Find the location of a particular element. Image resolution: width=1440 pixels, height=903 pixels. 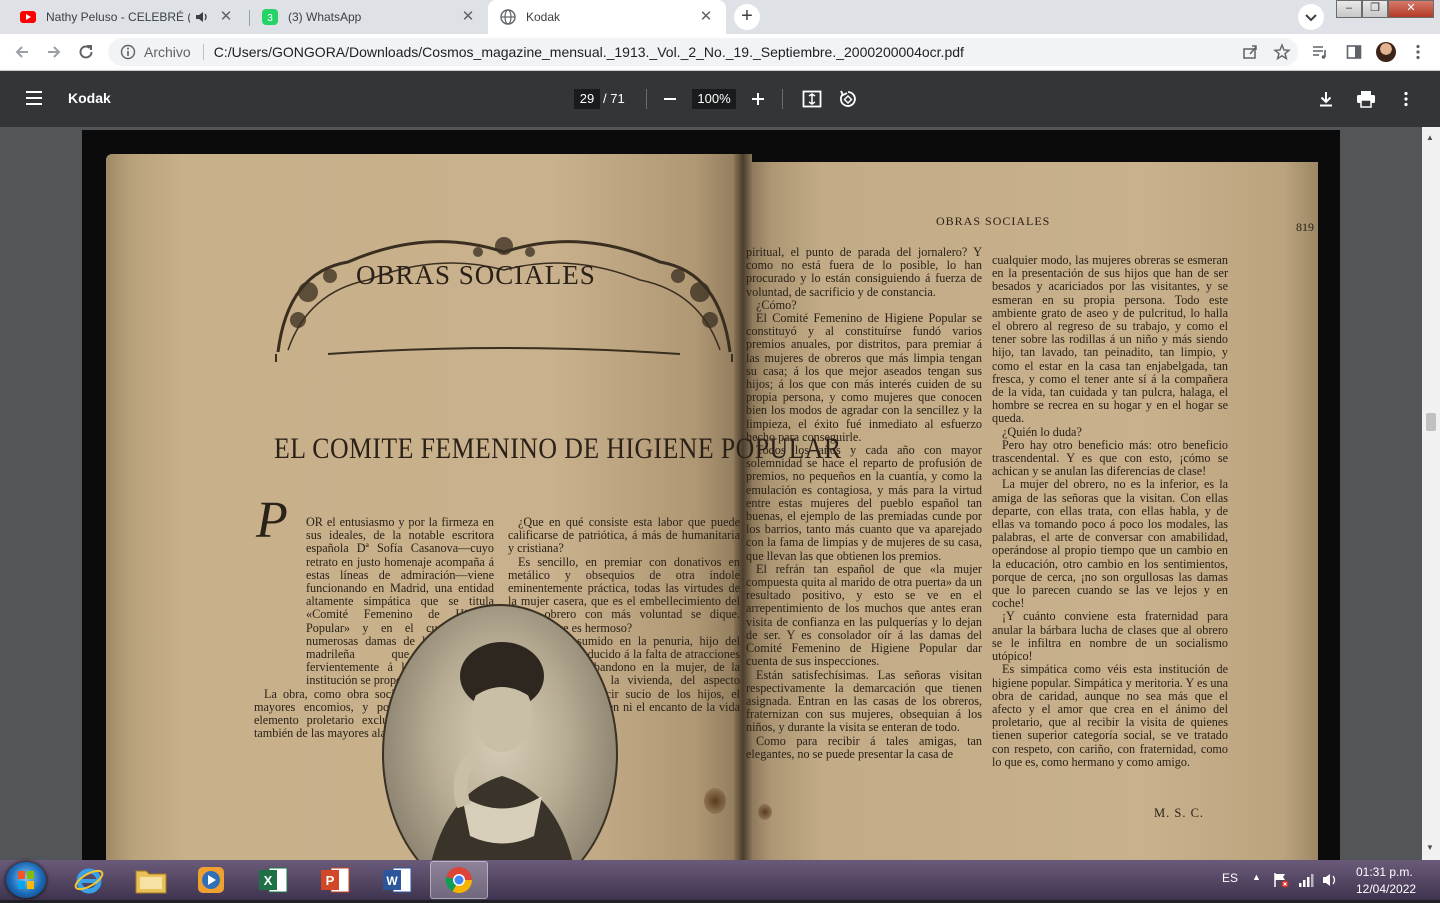

taskbar-chrome is located at coordinates (459, 880).